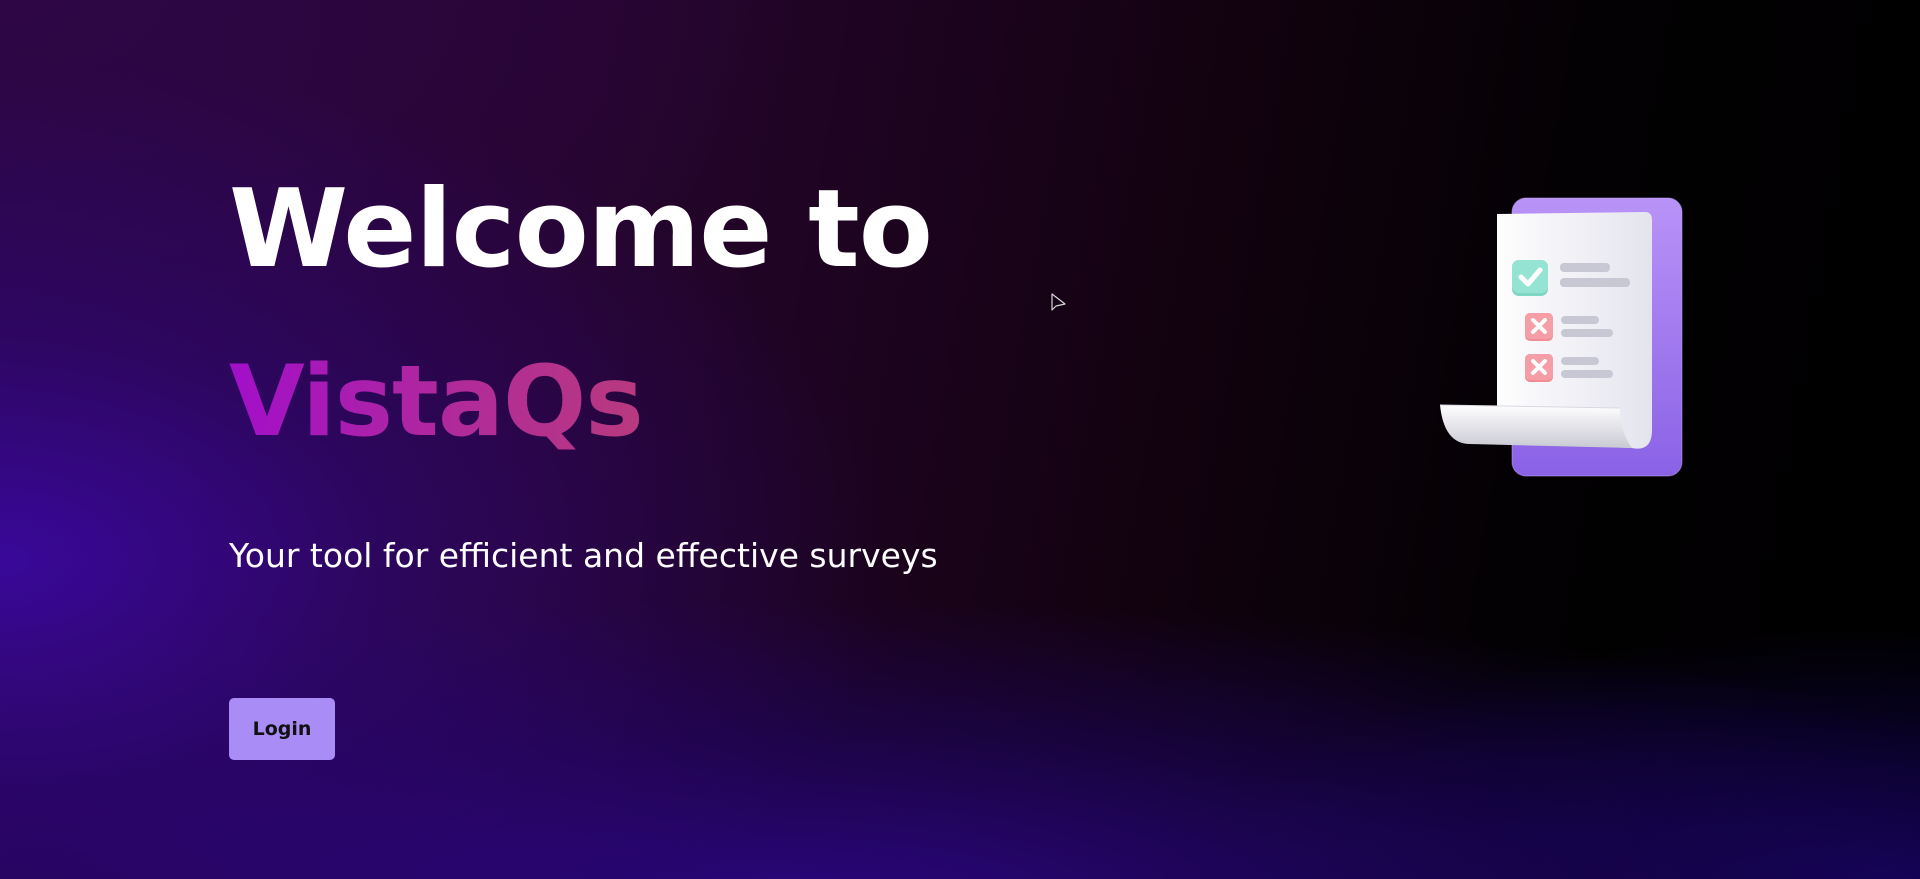  I want to click on mouse-cursor-icon, so click(1059, 303).